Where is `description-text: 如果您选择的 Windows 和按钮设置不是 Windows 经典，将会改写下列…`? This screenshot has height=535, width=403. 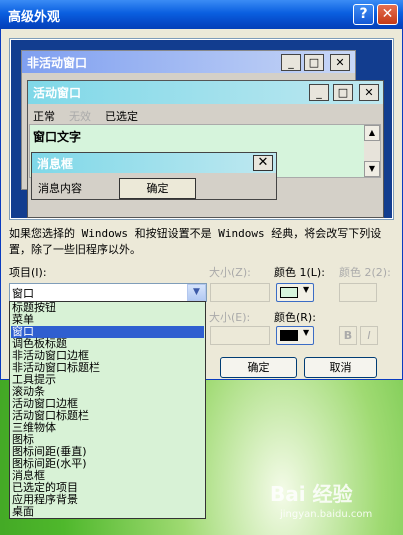
description-text: 如果您选择的 Windows 和按钮设置不是 Windows 经典，将会改写下列… is located at coordinates (195, 241).